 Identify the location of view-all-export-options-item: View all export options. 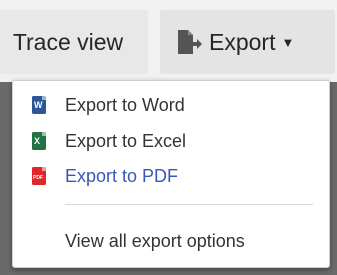
(171, 241).